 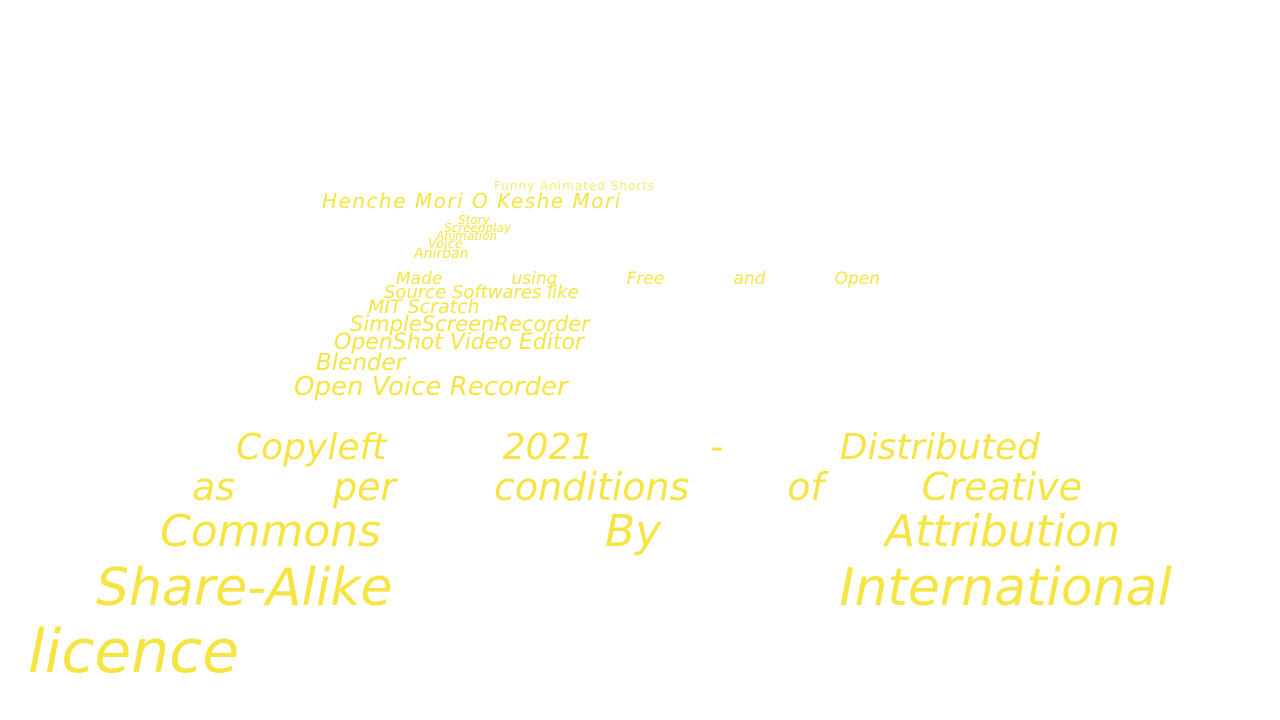 I want to click on license-word: per, so click(x=364, y=487).